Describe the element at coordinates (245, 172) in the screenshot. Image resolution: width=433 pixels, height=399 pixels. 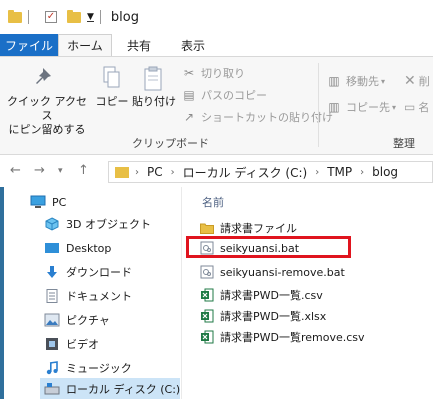
I see `breadcrumb-local-disk: ローカル ディスク (C:)` at that location.